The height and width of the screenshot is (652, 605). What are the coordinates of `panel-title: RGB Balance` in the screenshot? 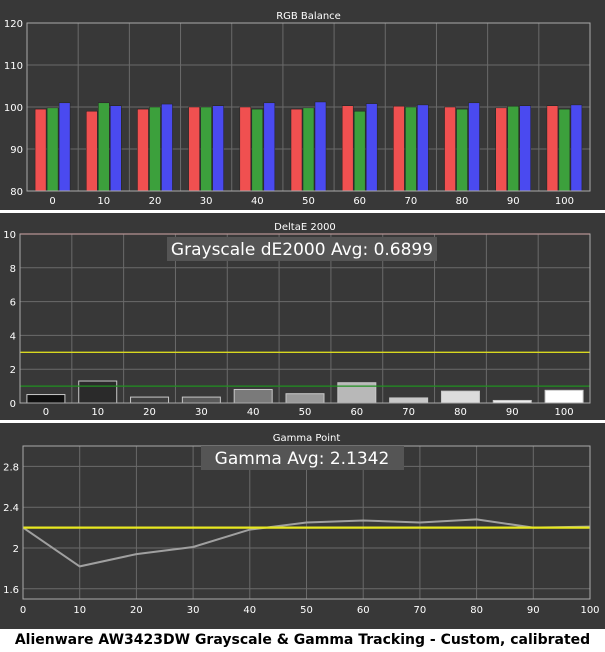 It's located at (308, 16).